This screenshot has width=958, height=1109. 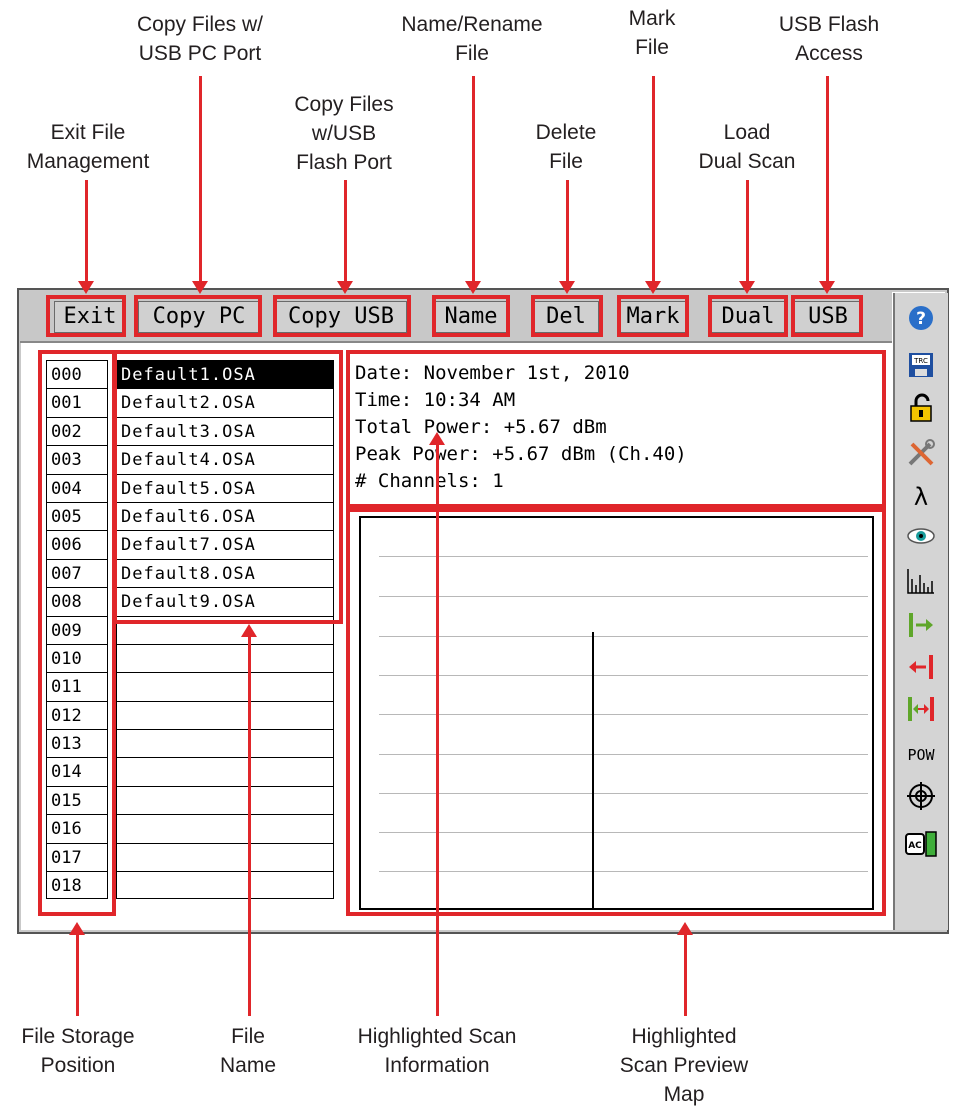 What do you see at coordinates (747, 147) in the screenshot?
I see `callout-load-dual-scan: Load Dual Scan` at bounding box center [747, 147].